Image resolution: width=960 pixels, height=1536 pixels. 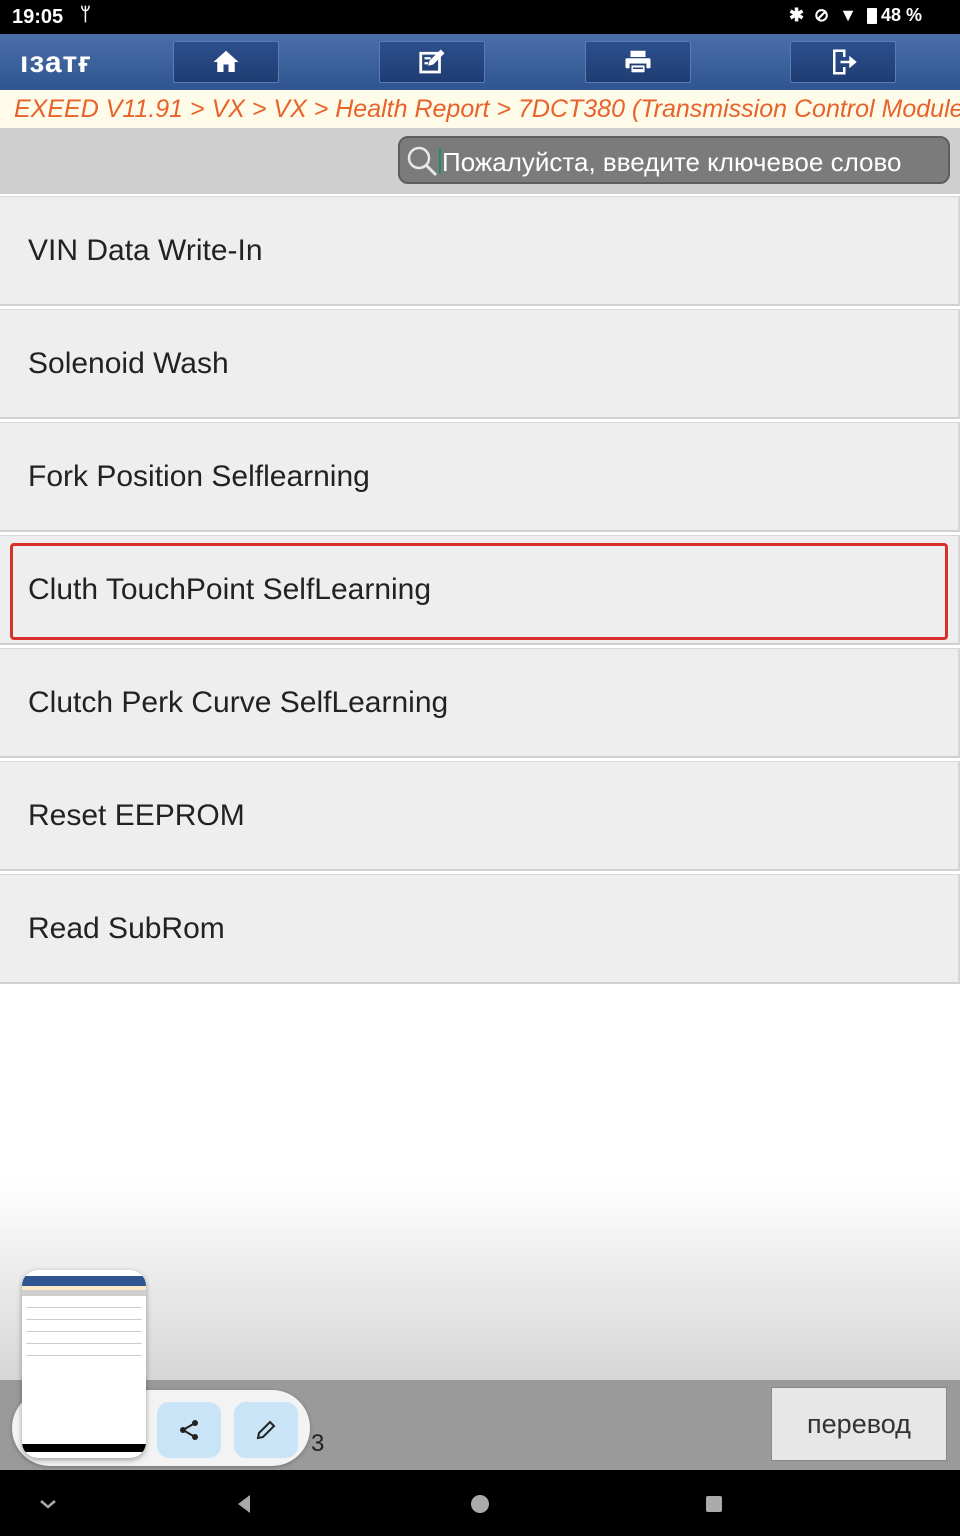 What do you see at coordinates (136, 815) in the screenshot?
I see `list-item-label: Reset EEPROM` at bounding box center [136, 815].